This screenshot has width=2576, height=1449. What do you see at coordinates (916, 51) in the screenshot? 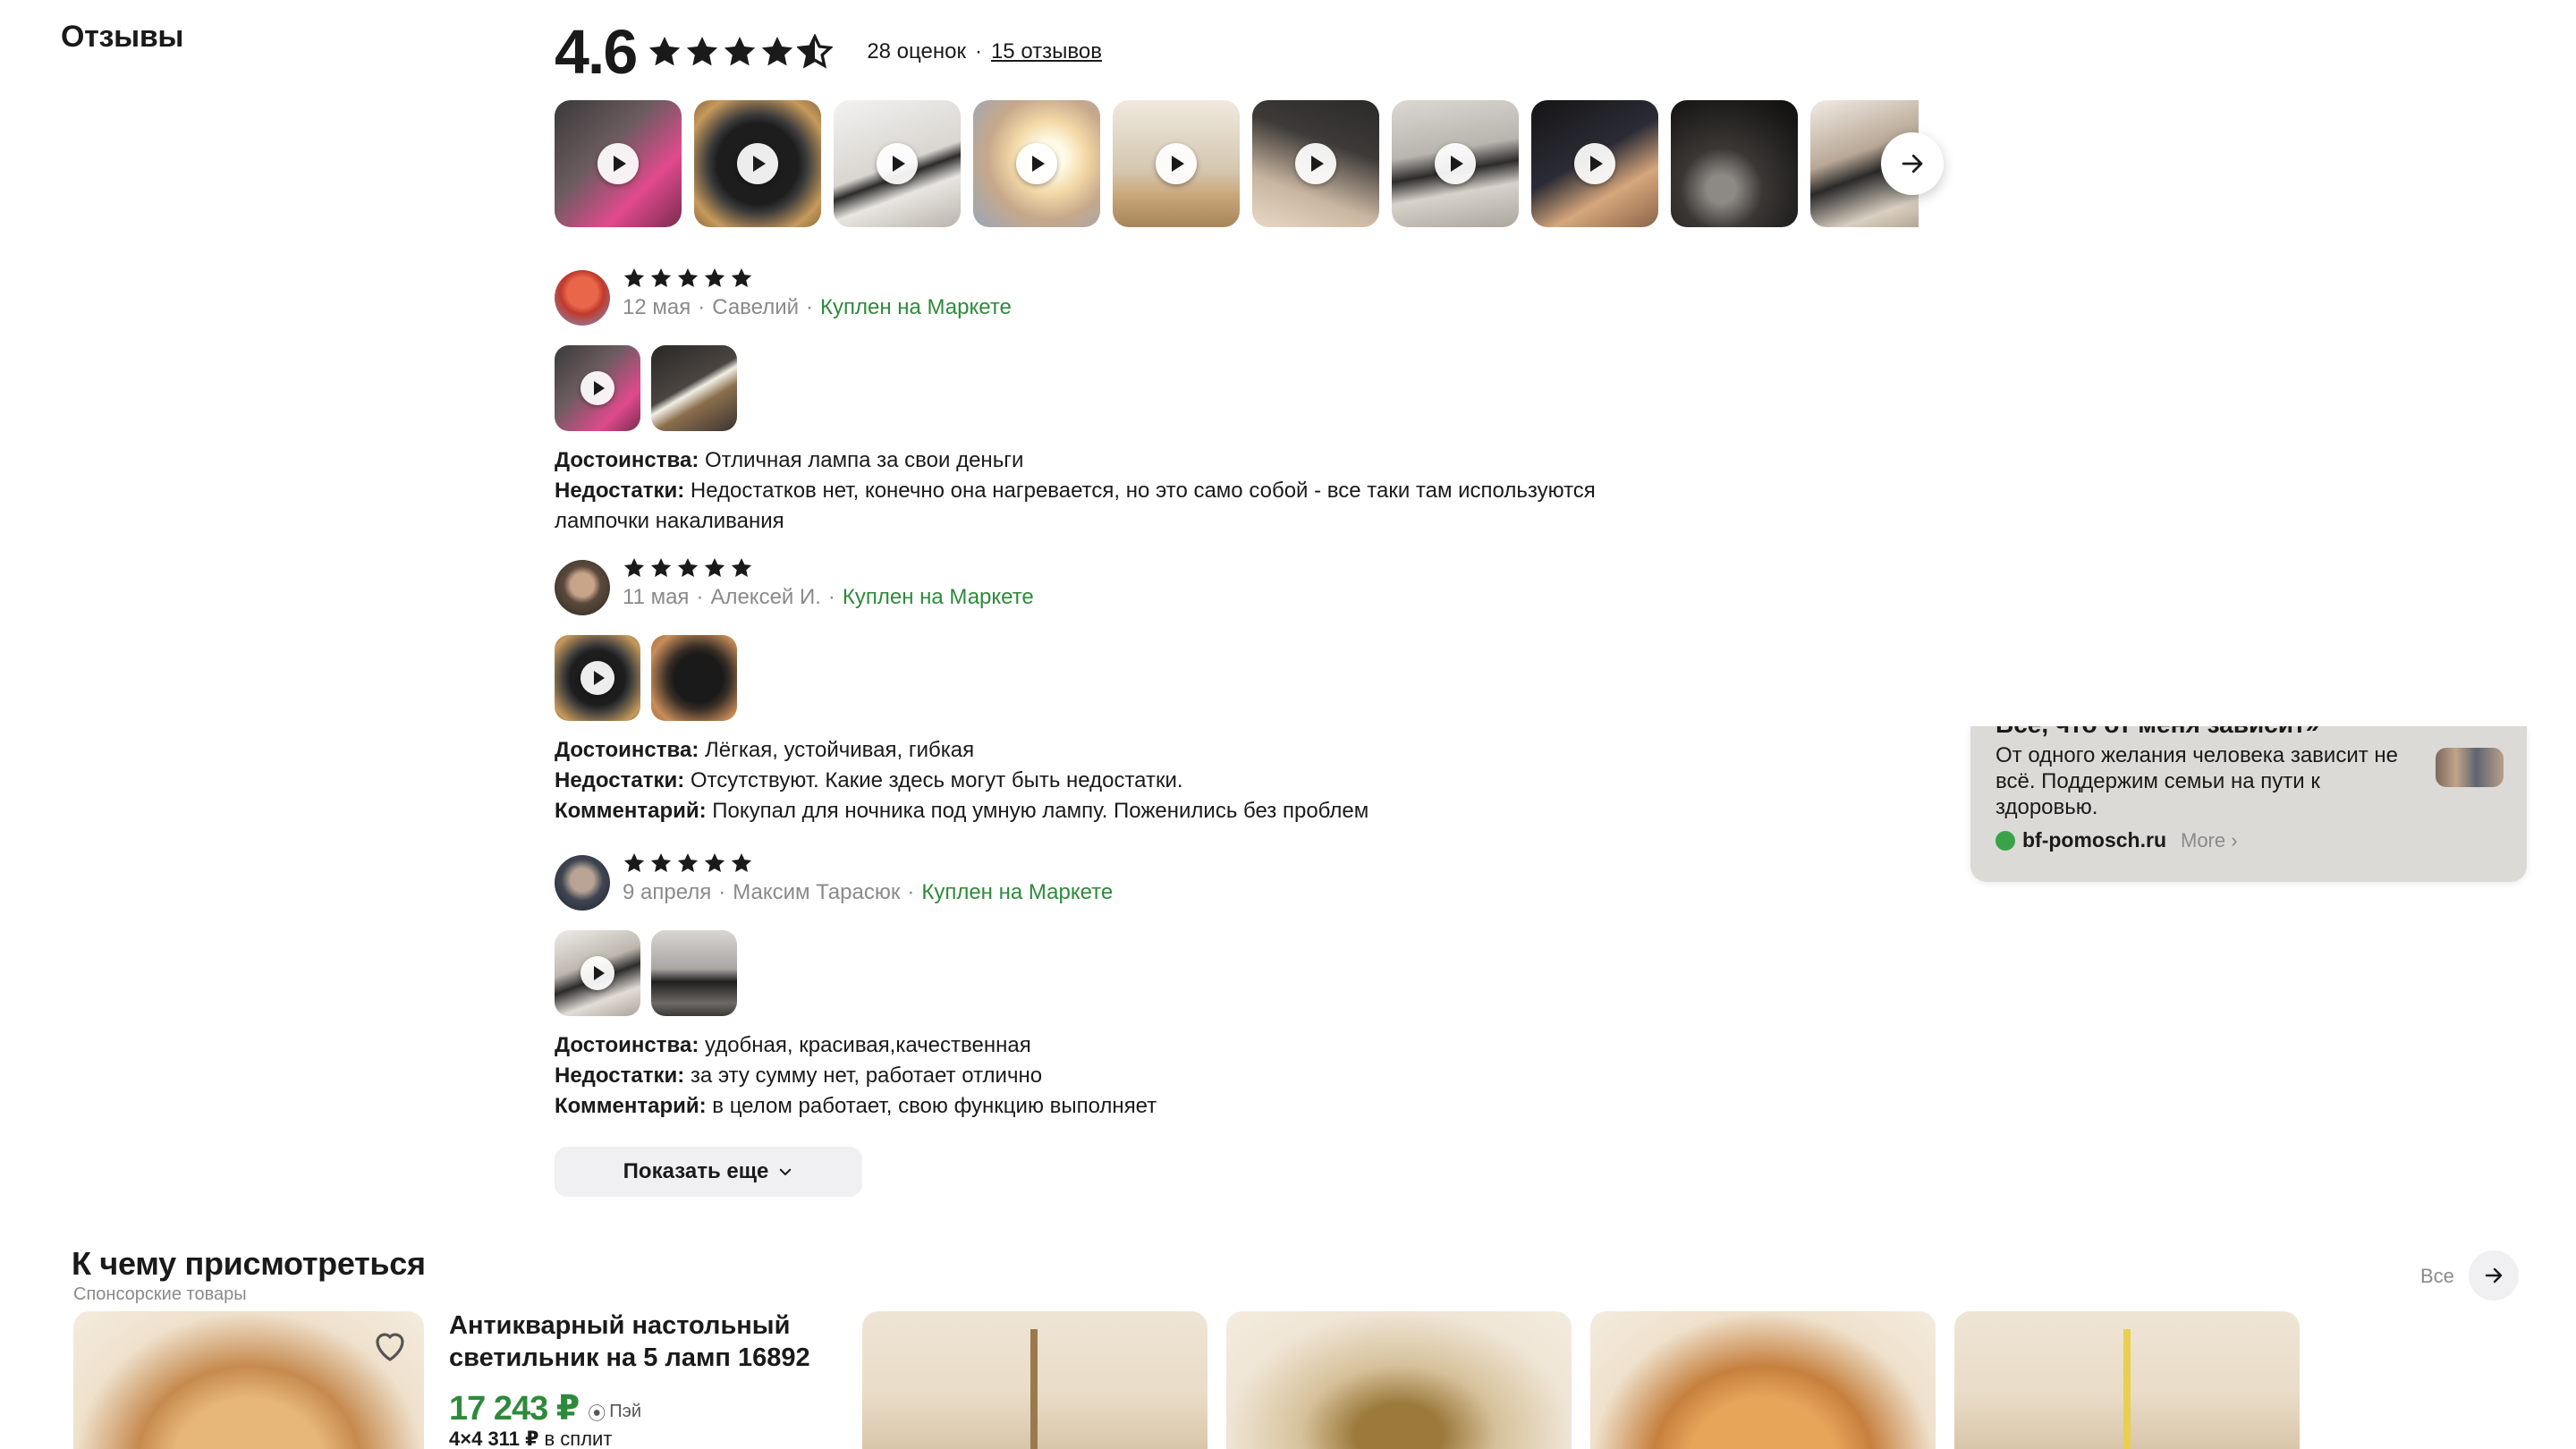
I see `ratings-count: 28 оценок` at bounding box center [916, 51].